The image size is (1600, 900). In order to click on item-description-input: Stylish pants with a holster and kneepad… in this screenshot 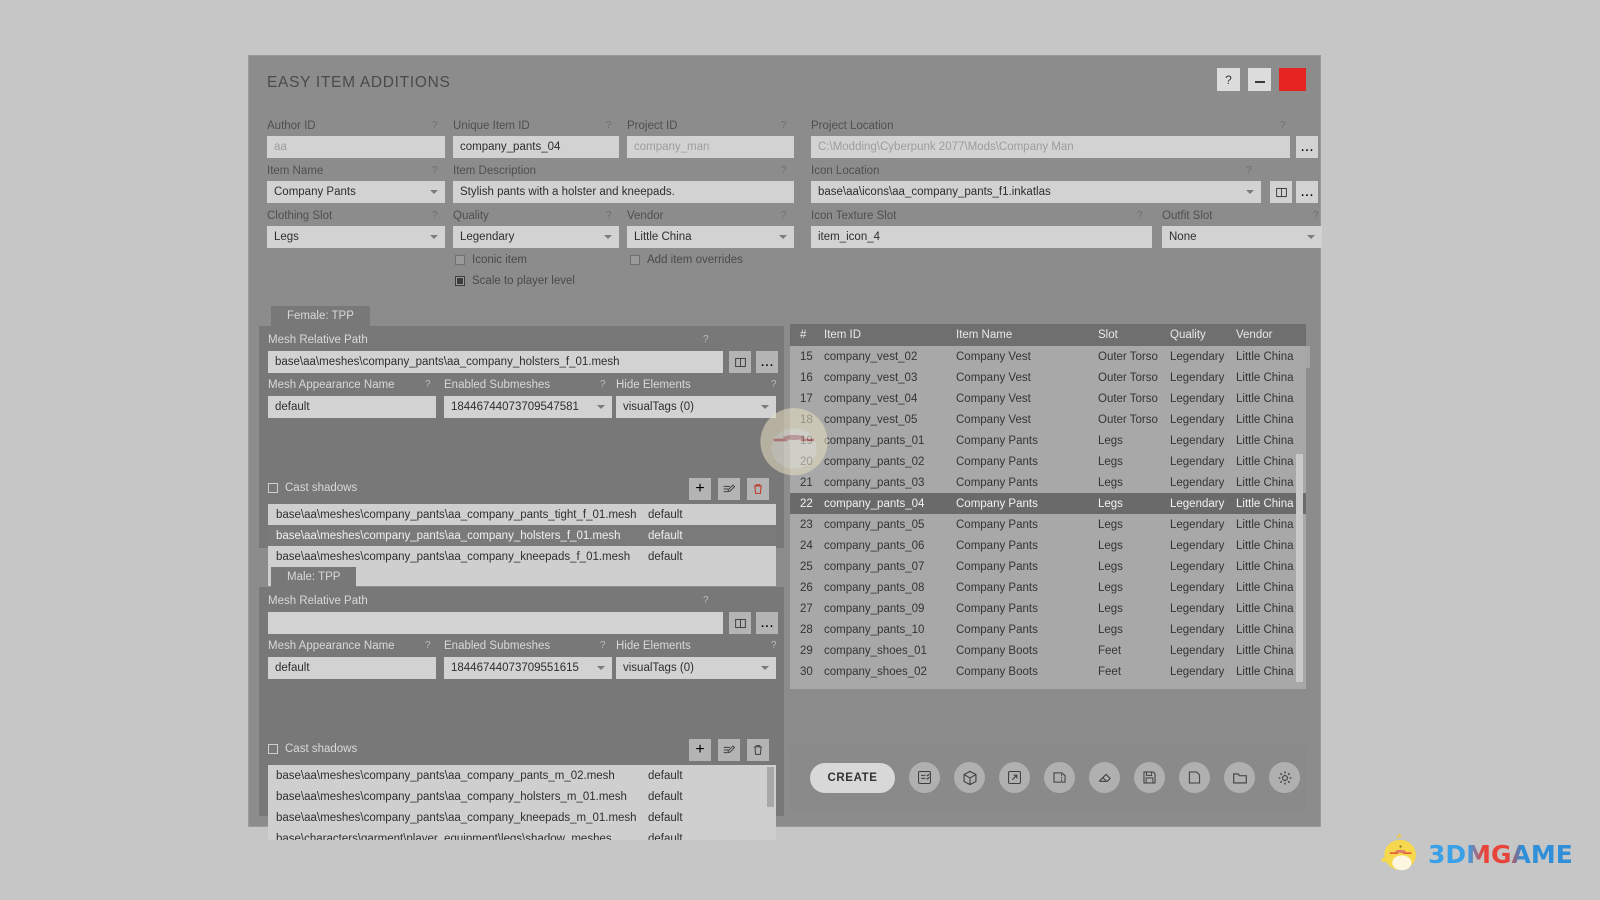, I will do `click(623, 192)`.